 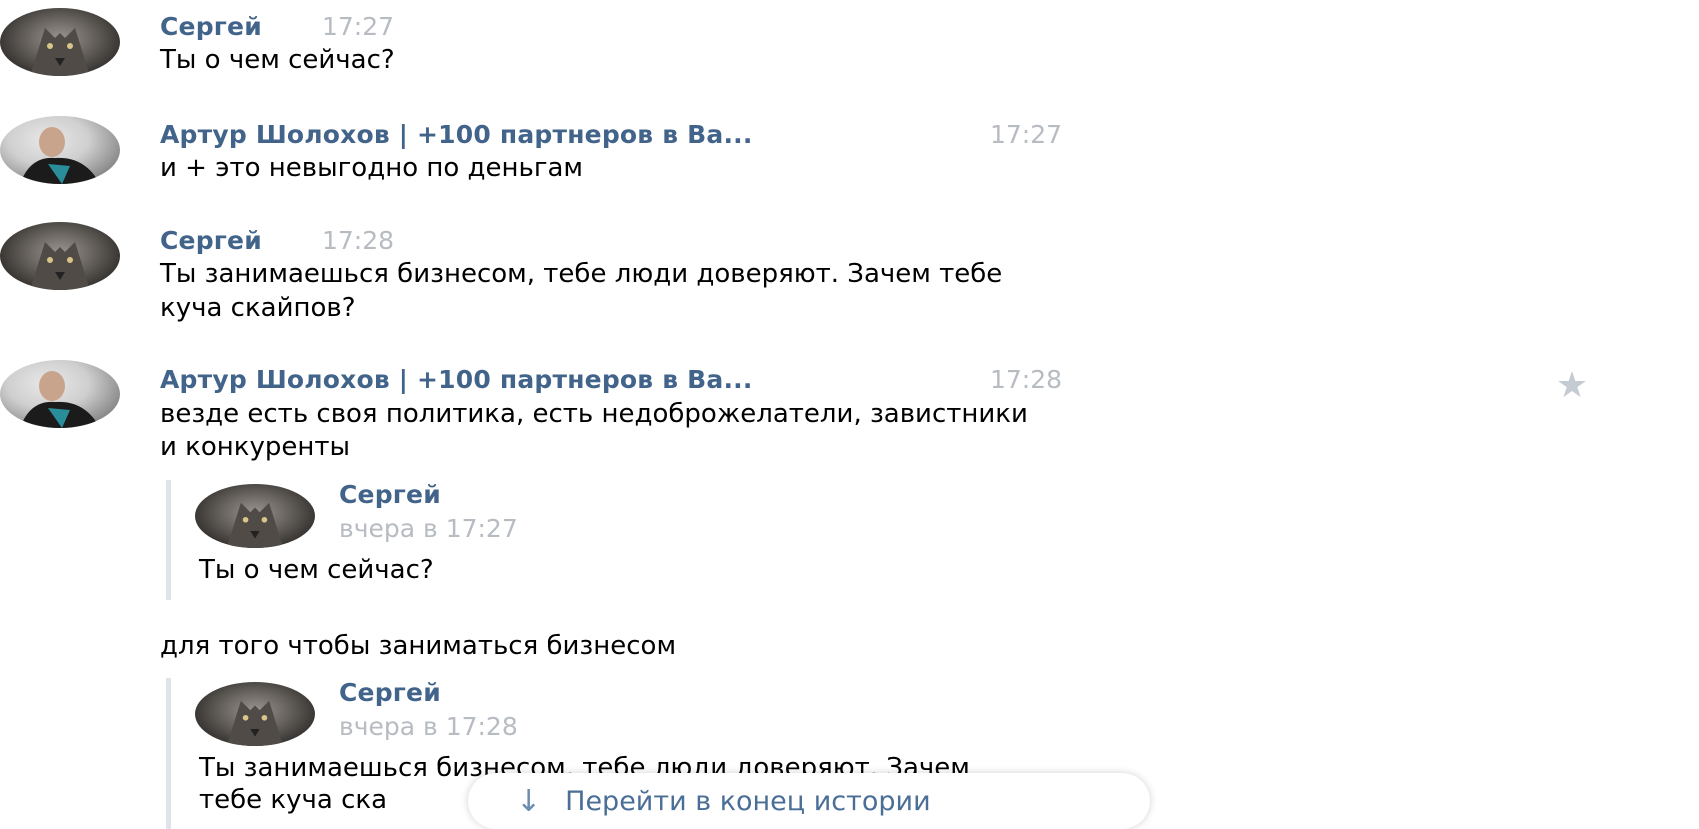 What do you see at coordinates (529, 801) in the screenshot?
I see `arrow-down-icon: ↓` at bounding box center [529, 801].